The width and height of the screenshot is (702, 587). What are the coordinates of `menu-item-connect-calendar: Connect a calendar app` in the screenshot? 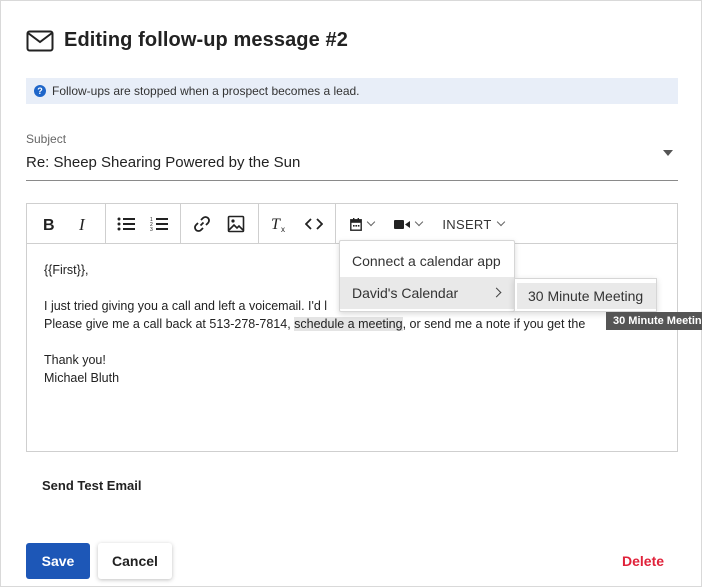 It's located at (427, 261).